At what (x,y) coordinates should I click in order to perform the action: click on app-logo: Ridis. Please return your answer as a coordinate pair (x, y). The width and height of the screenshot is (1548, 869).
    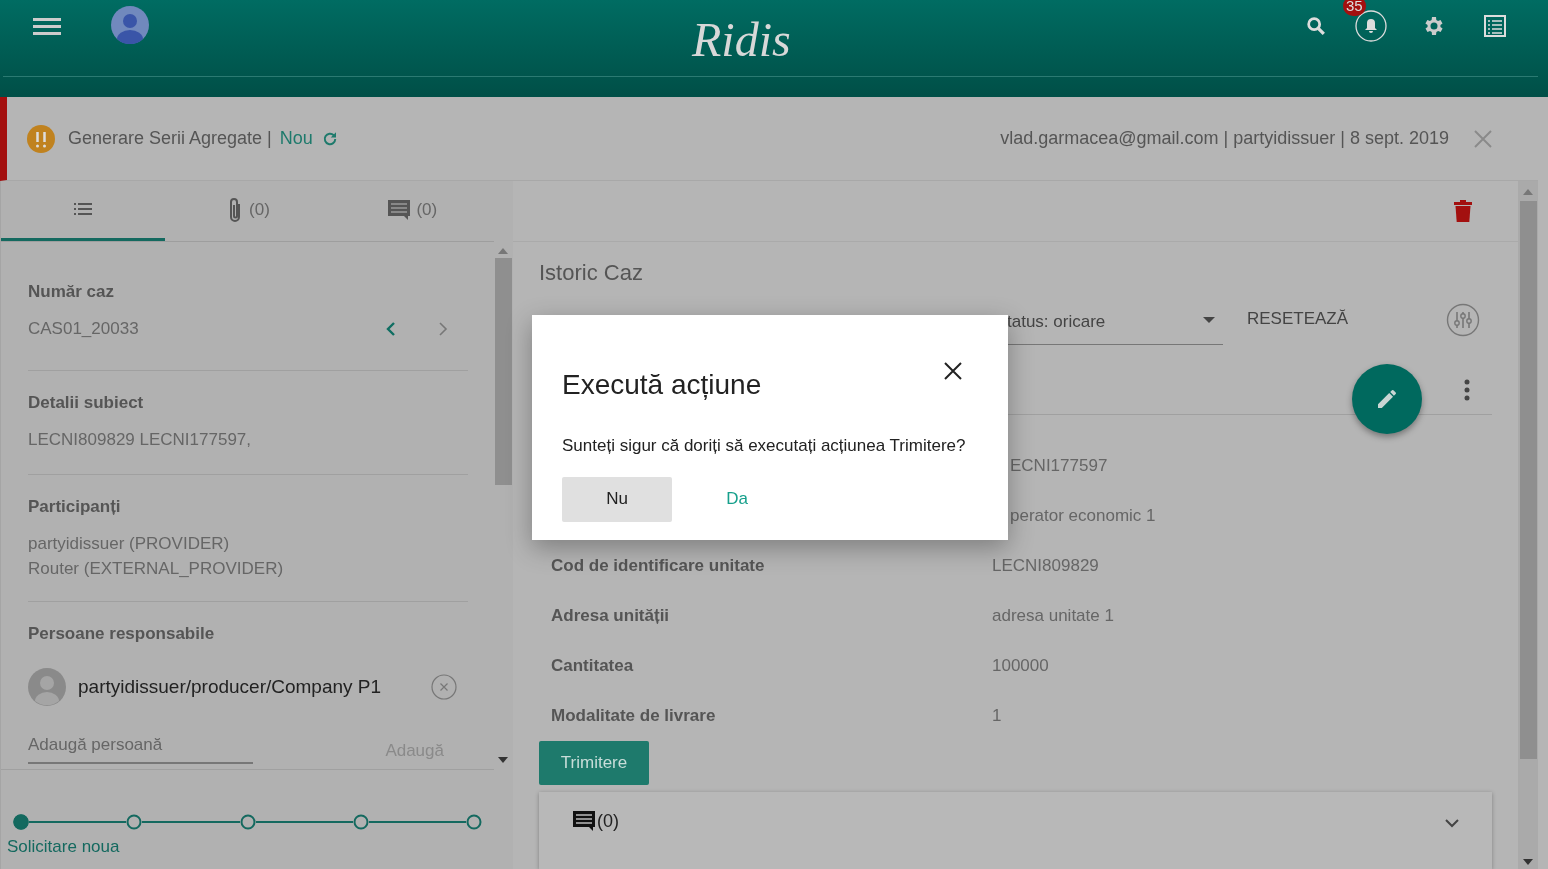
    Looking at the image, I should click on (741, 40).